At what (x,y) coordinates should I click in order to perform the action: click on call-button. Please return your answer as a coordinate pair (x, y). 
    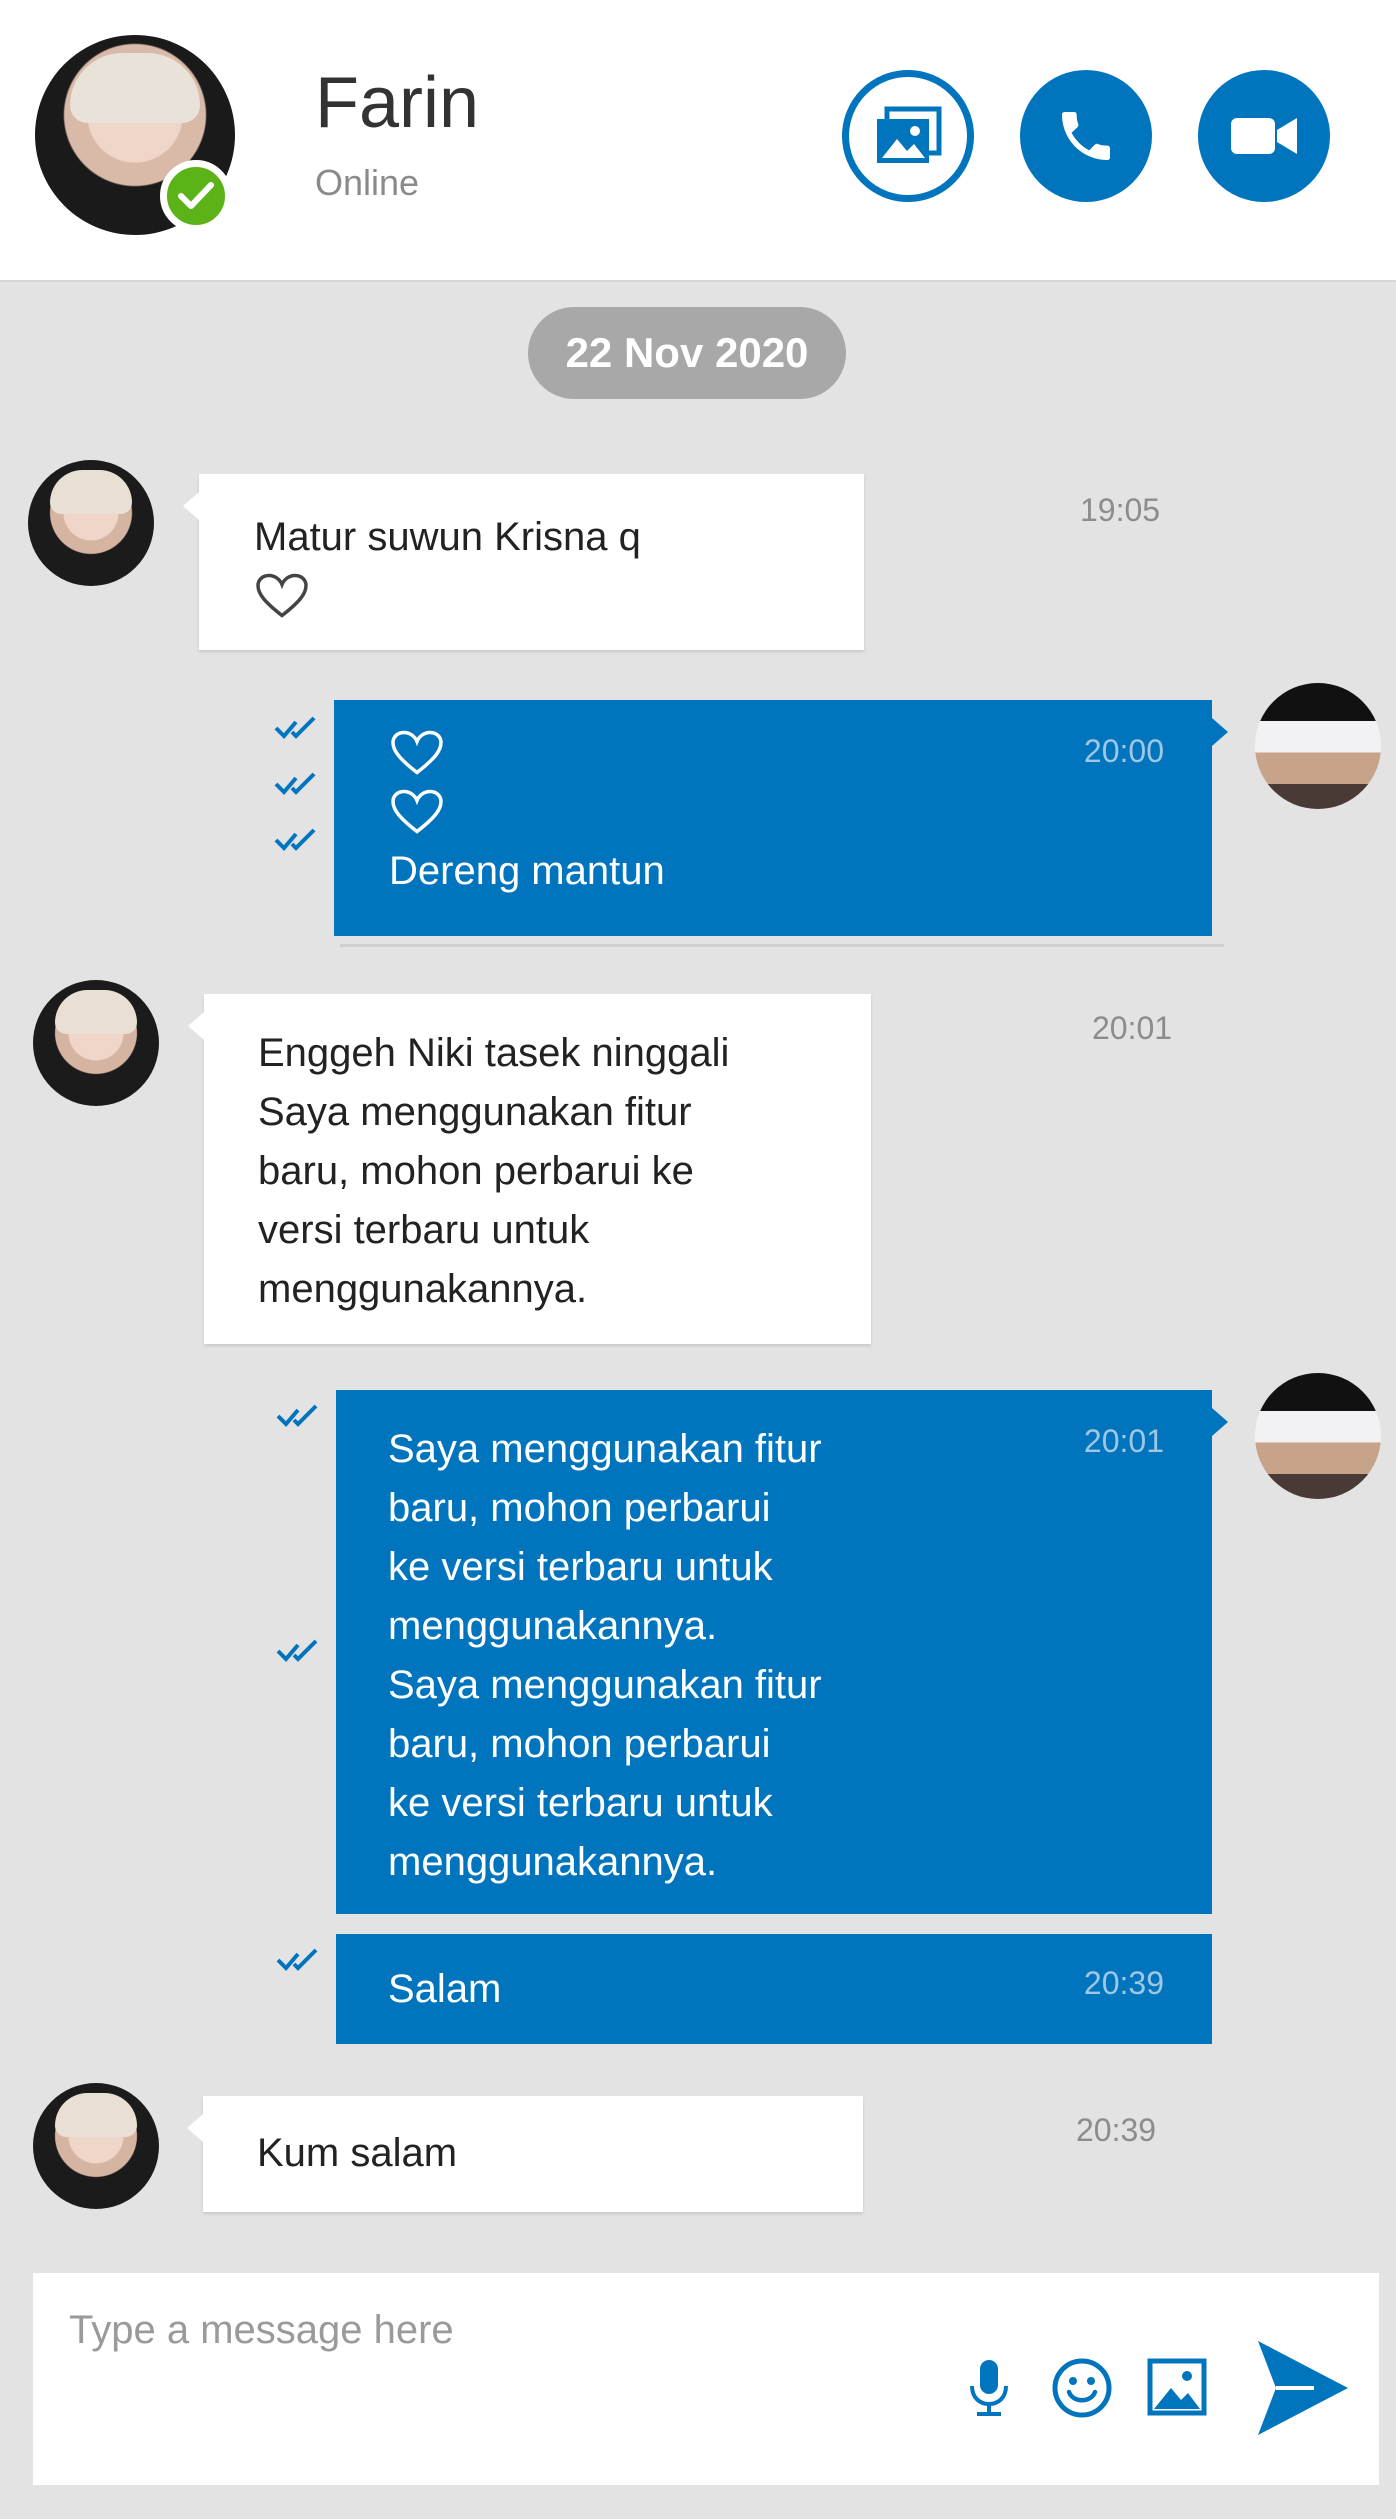
    Looking at the image, I should click on (1086, 136).